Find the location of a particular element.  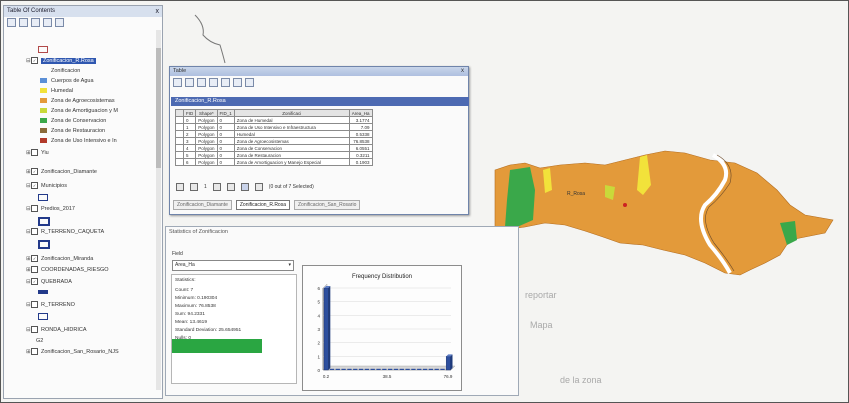

stat-item: Count: 7 is located at coordinates (184, 290).